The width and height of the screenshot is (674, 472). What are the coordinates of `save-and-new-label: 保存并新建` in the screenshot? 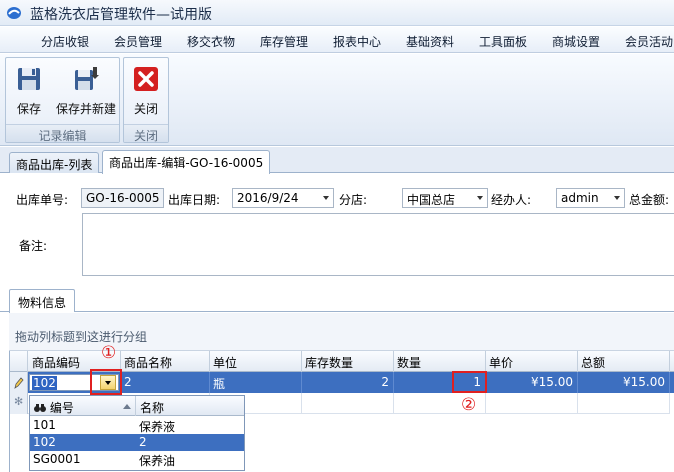 It's located at (85, 109).